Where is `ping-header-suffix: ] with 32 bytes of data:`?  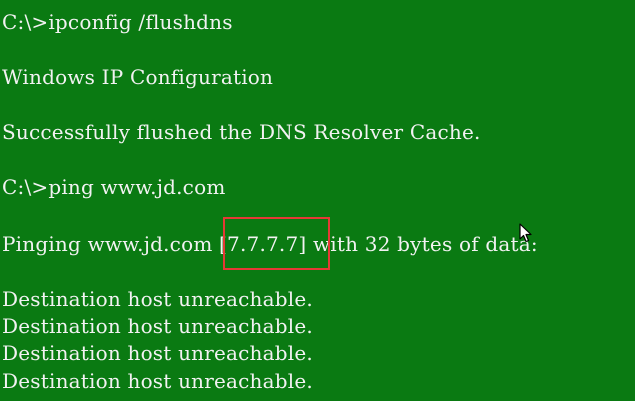 ping-header-suffix: ] with 32 bytes of data: is located at coordinates (418, 244).